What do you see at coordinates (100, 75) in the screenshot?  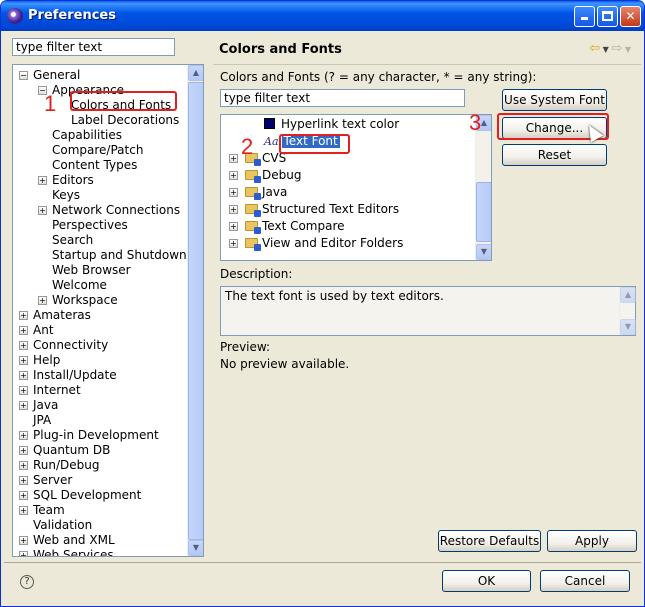 I see `tree-item: − General` at bounding box center [100, 75].